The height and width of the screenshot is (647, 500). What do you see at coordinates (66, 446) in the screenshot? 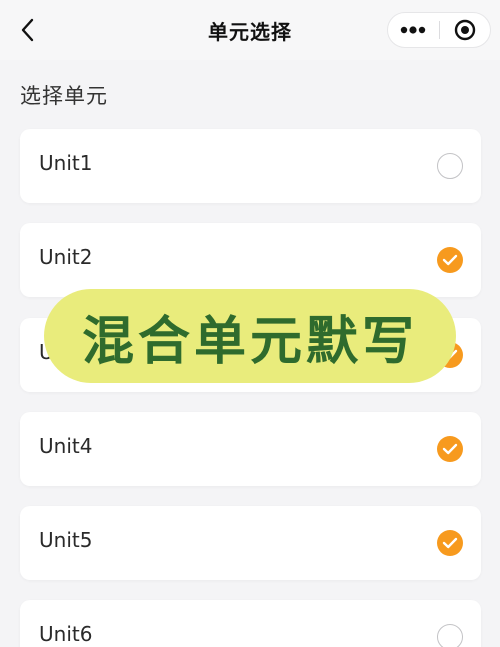
I see `unit-label: Unit4` at bounding box center [66, 446].